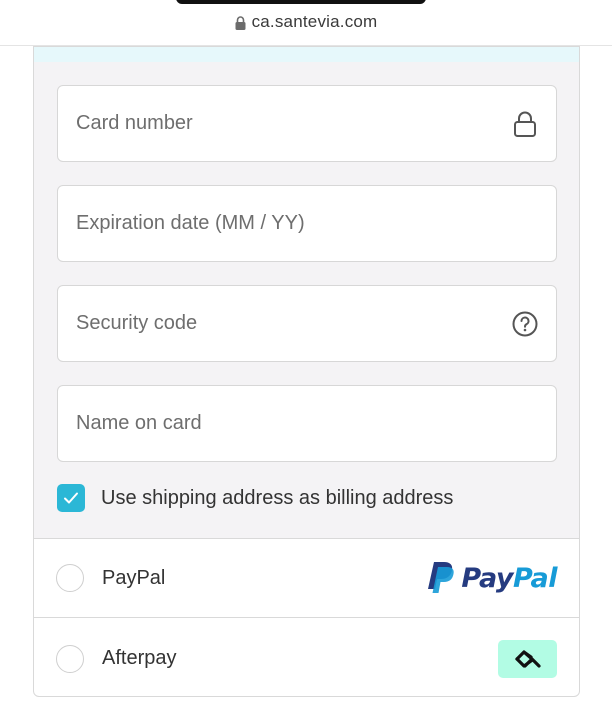 The width and height of the screenshot is (612, 728). Describe the element at coordinates (306, 657) in the screenshot. I see `payment-option-afterpay: Afterpay` at that location.